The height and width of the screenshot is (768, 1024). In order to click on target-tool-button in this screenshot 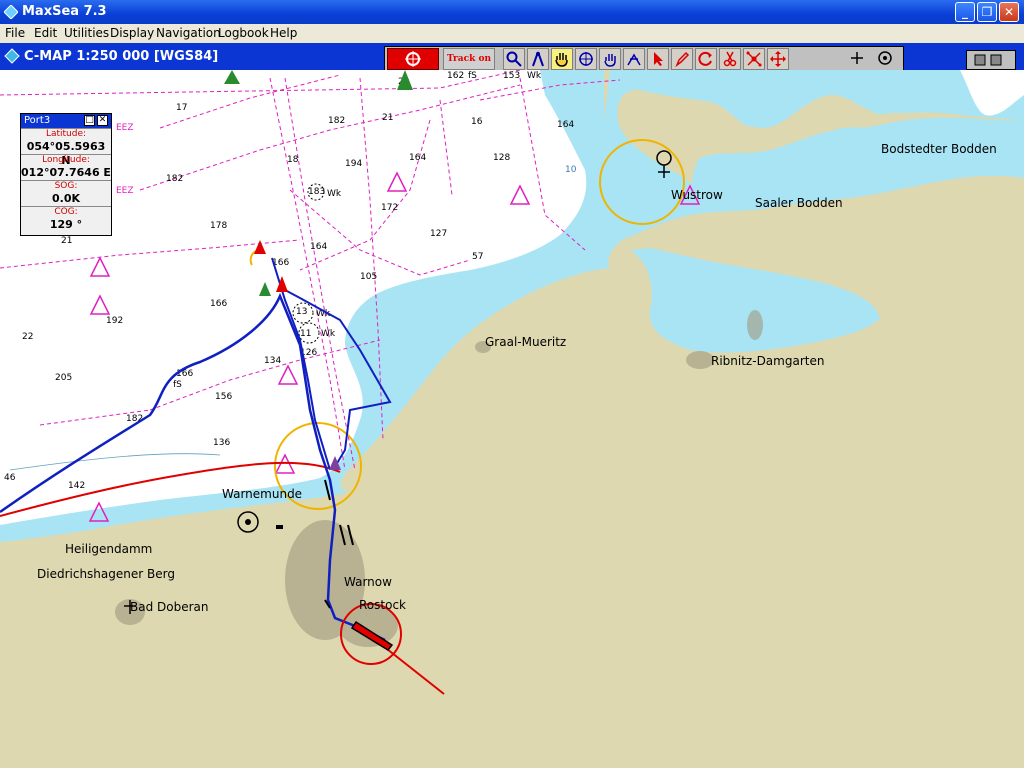, I will do `click(886, 59)`.